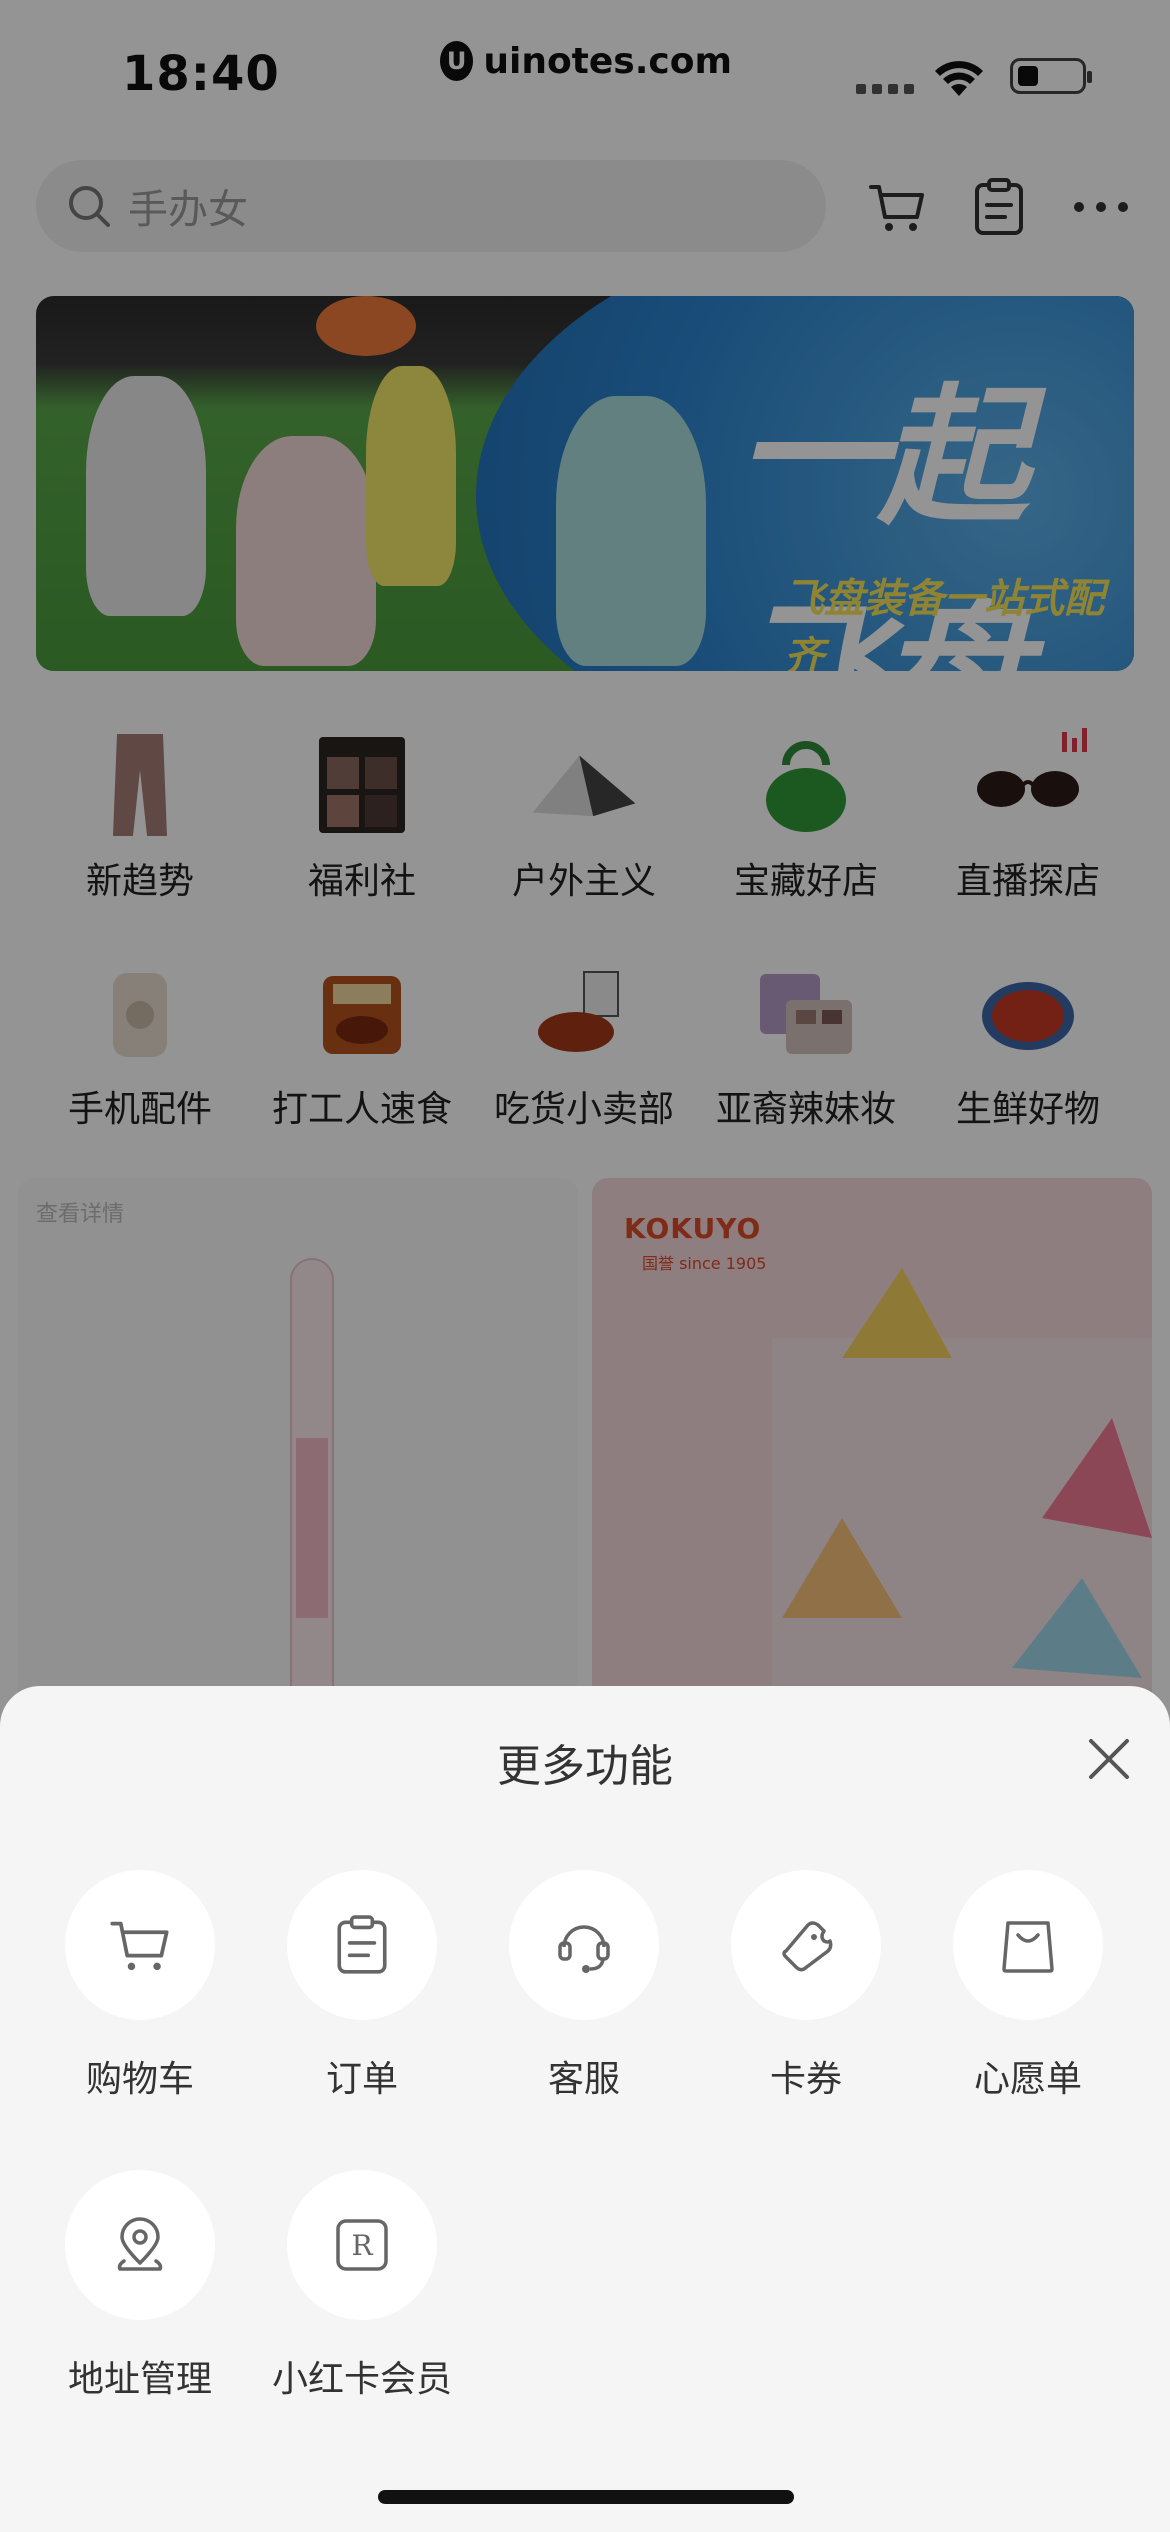  I want to click on home-indicator, so click(586, 2497).